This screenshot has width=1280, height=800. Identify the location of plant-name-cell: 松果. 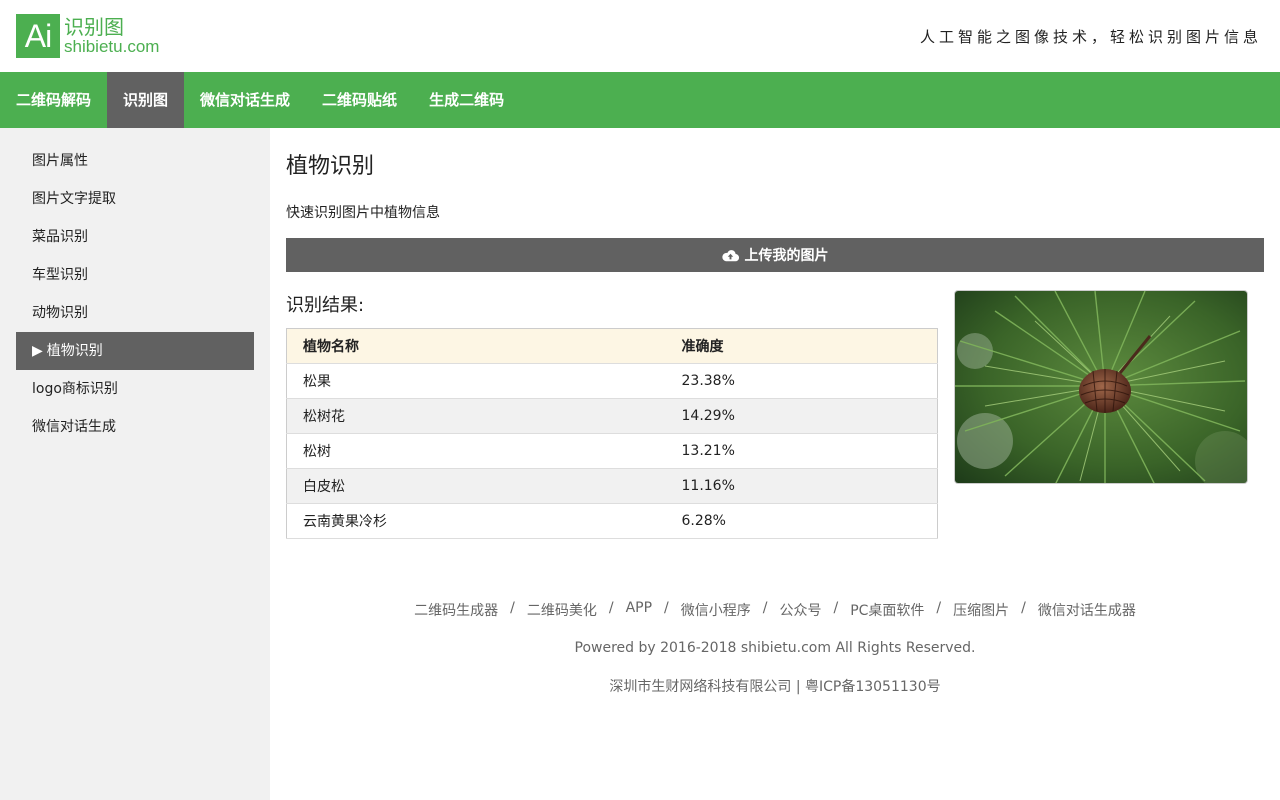
(317, 382).